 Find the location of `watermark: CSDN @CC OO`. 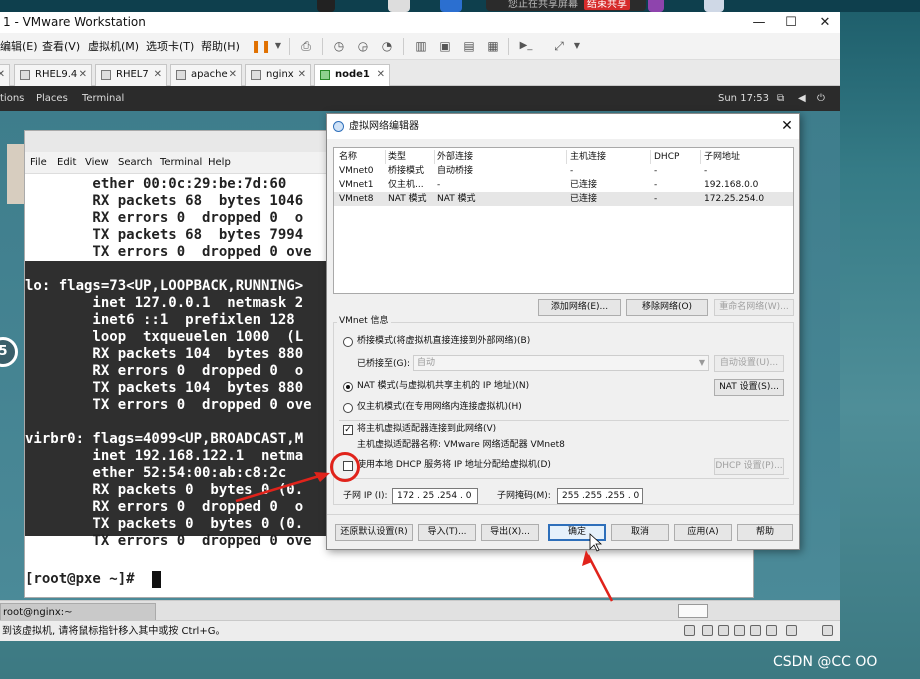

watermark: CSDN @CC OO is located at coordinates (825, 662).